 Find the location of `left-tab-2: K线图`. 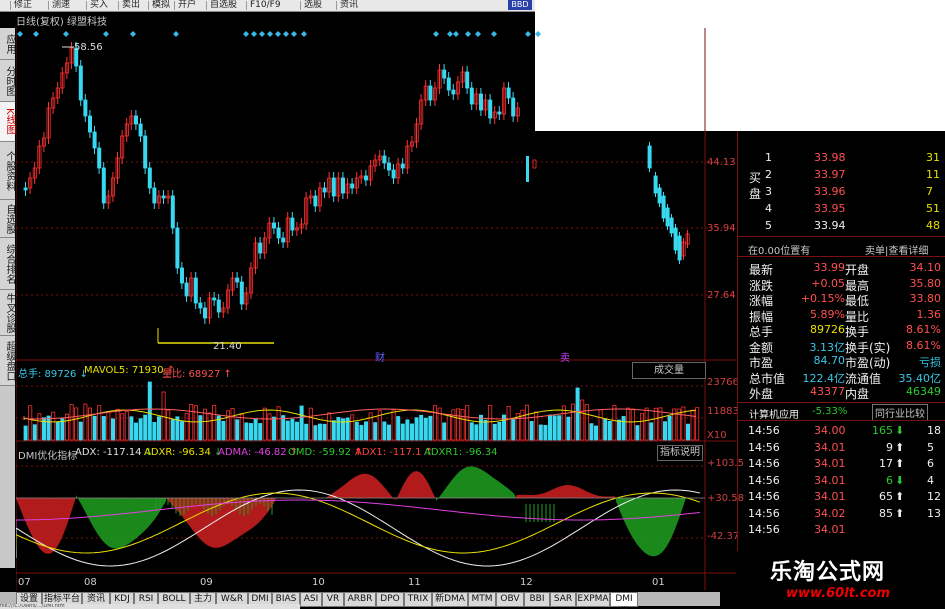

left-tab-2: K线图 is located at coordinates (7, 122).